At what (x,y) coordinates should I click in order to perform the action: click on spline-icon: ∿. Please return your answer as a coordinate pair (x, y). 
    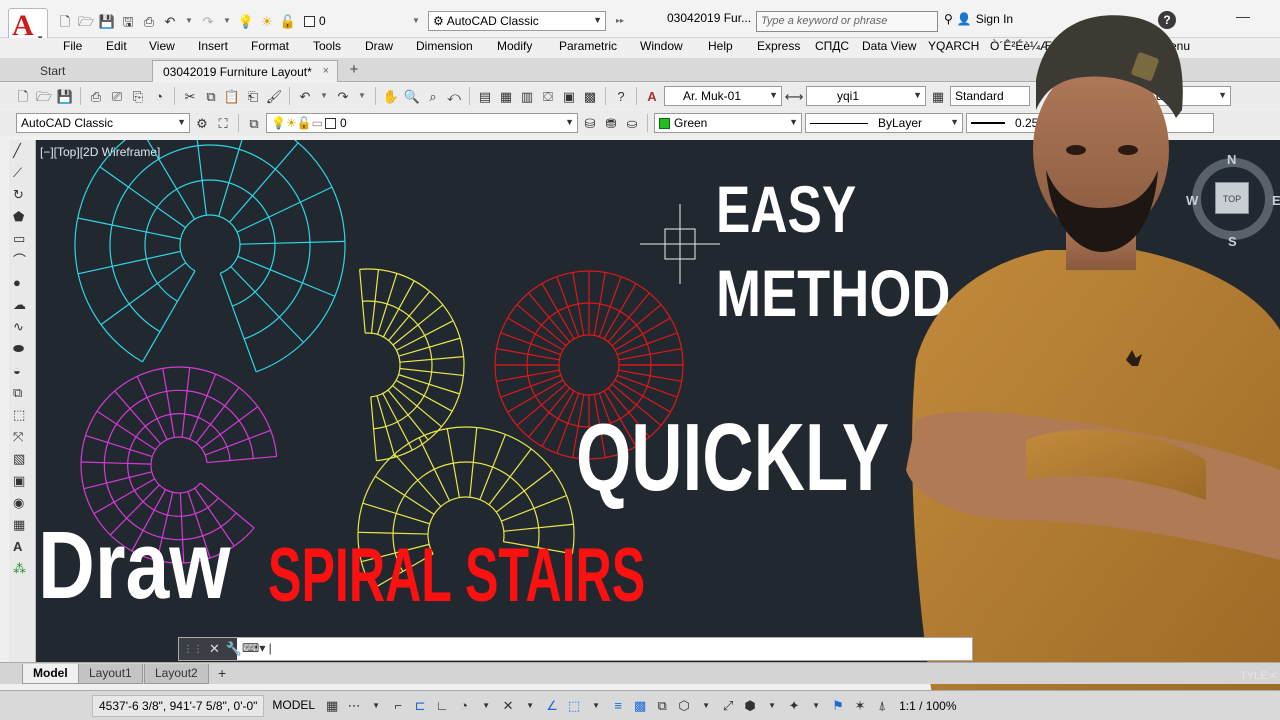
    Looking at the image, I should click on (22, 329).